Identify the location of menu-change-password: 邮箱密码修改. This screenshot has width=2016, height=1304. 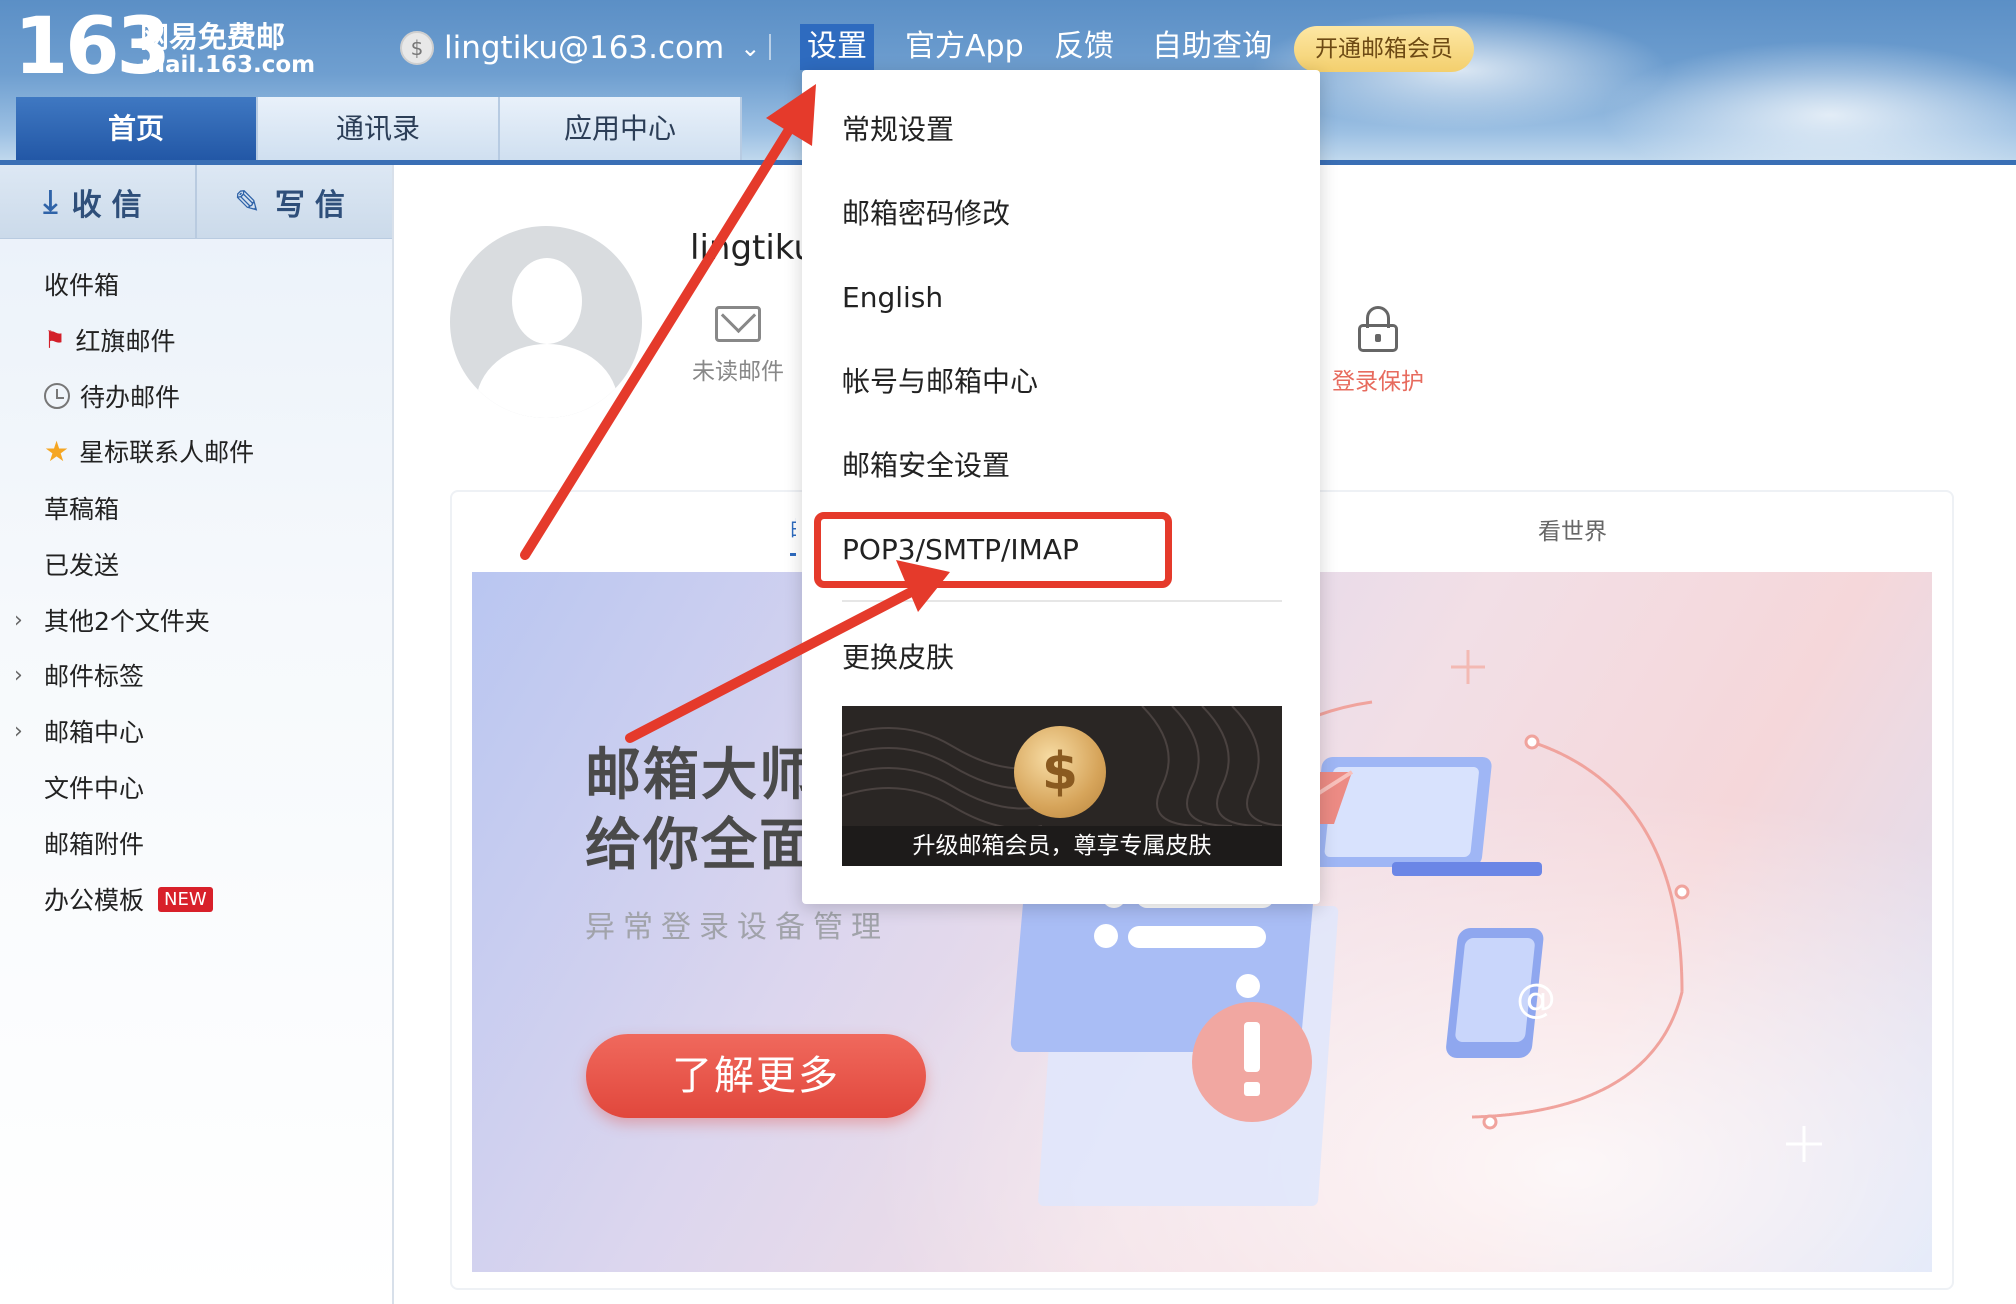
(926, 214).